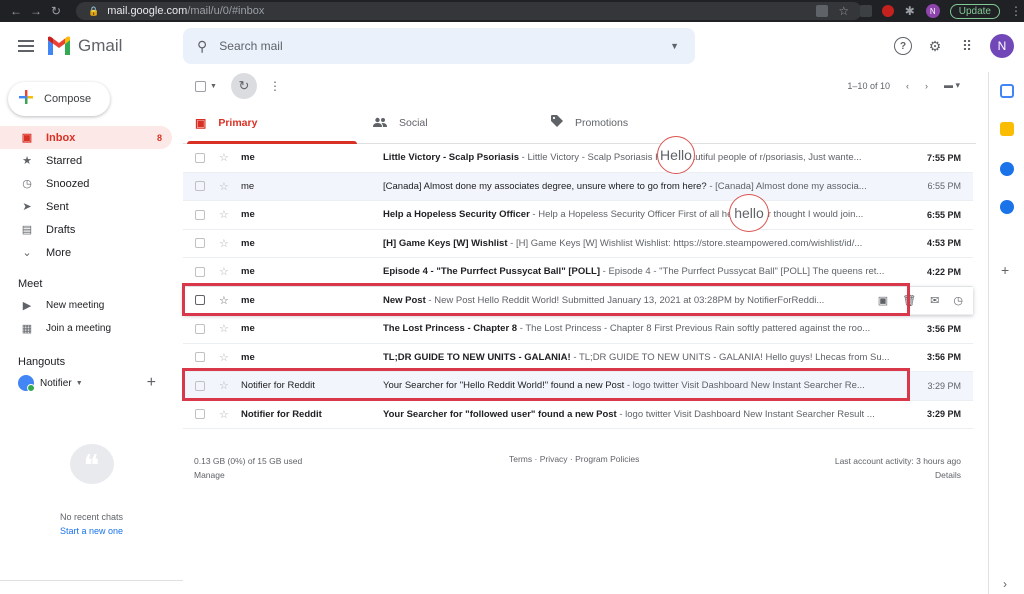 The height and width of the screenshot is (594, 1024). What do you see at coordinates (865, 11) in the screenshot?
I see `extension-icon` at bounding box center [865, 11].